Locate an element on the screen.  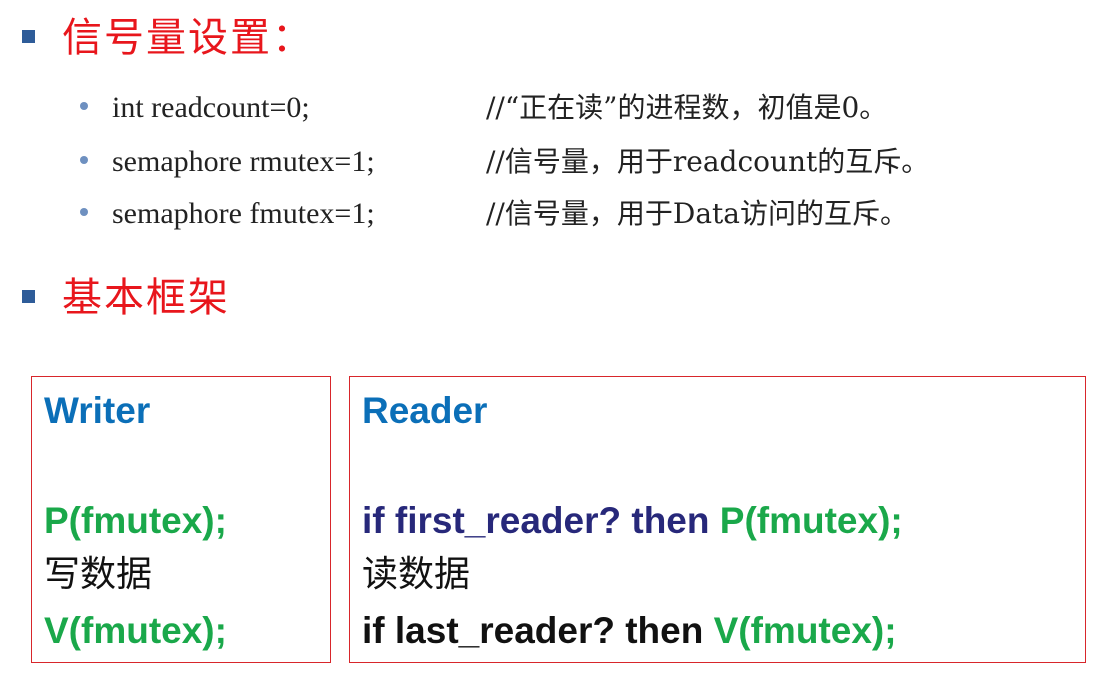
first-reader-condition: if first_reader? then is located at coordinates (541, 520).